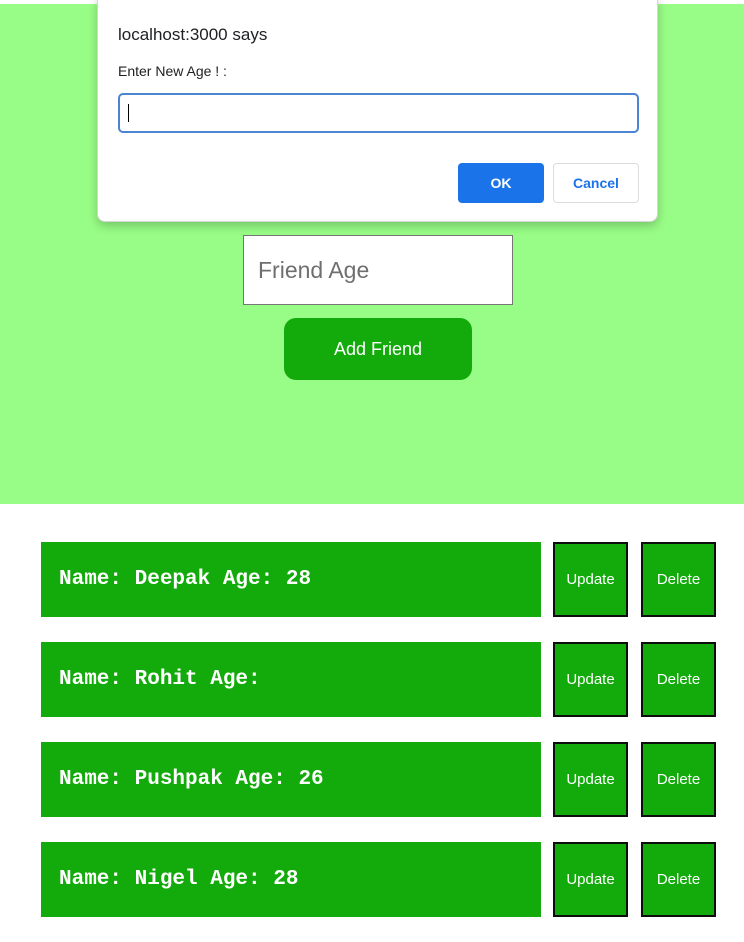  I want to click on friend-row: Name: Deepak Age: 28 Update Delete, so click(381, 580).